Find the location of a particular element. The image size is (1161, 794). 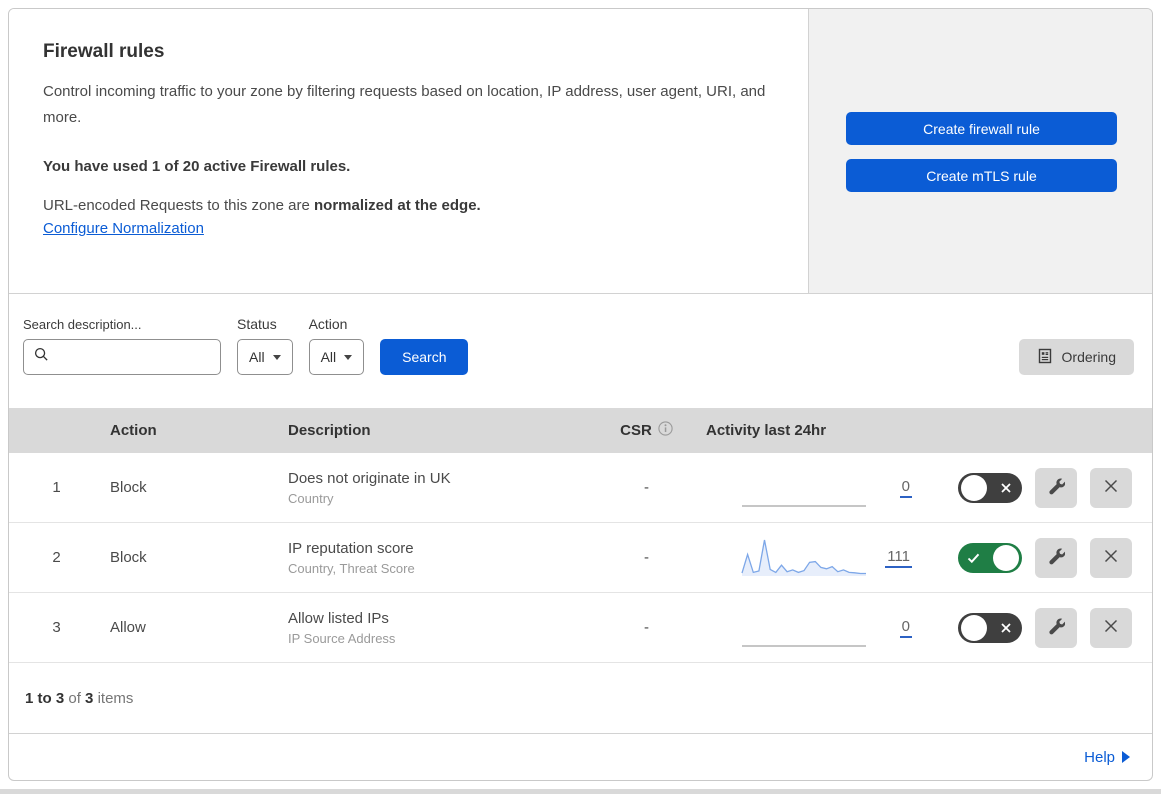

normalization-note-prefix: URL-encoded Requests to this zone are is located at coordinates (178, 205).